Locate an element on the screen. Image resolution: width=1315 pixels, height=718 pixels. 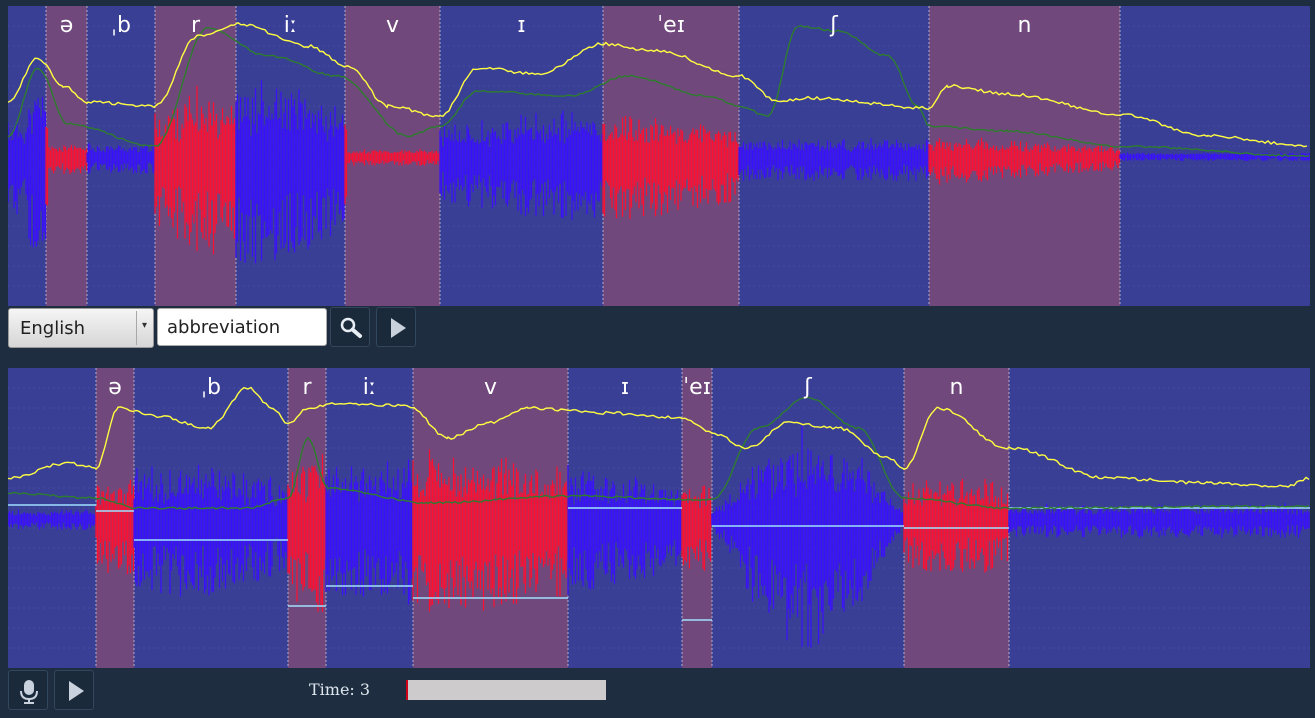
microphone-icon is located at coordinates (29, 692).